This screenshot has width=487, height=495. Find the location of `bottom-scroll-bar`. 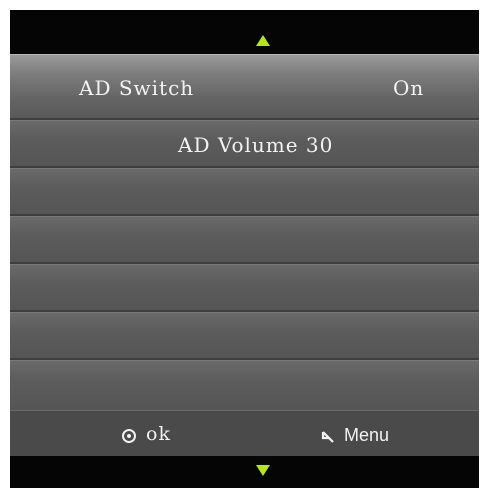

bottom-scroll-bar is located at coordinates (244, 472).